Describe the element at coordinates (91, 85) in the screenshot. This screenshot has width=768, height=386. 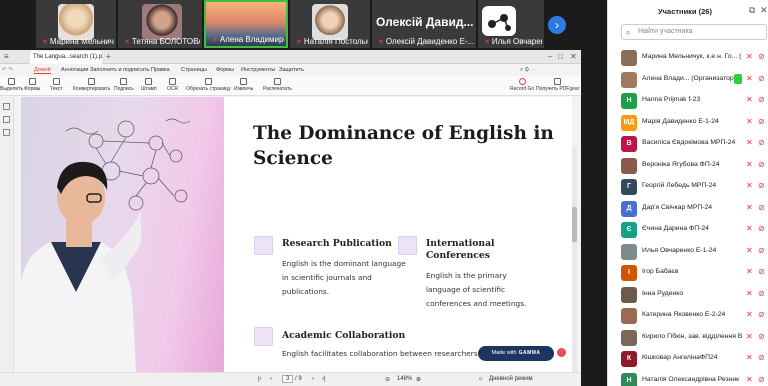
I see `convert-button: Конвертировать` at that location.